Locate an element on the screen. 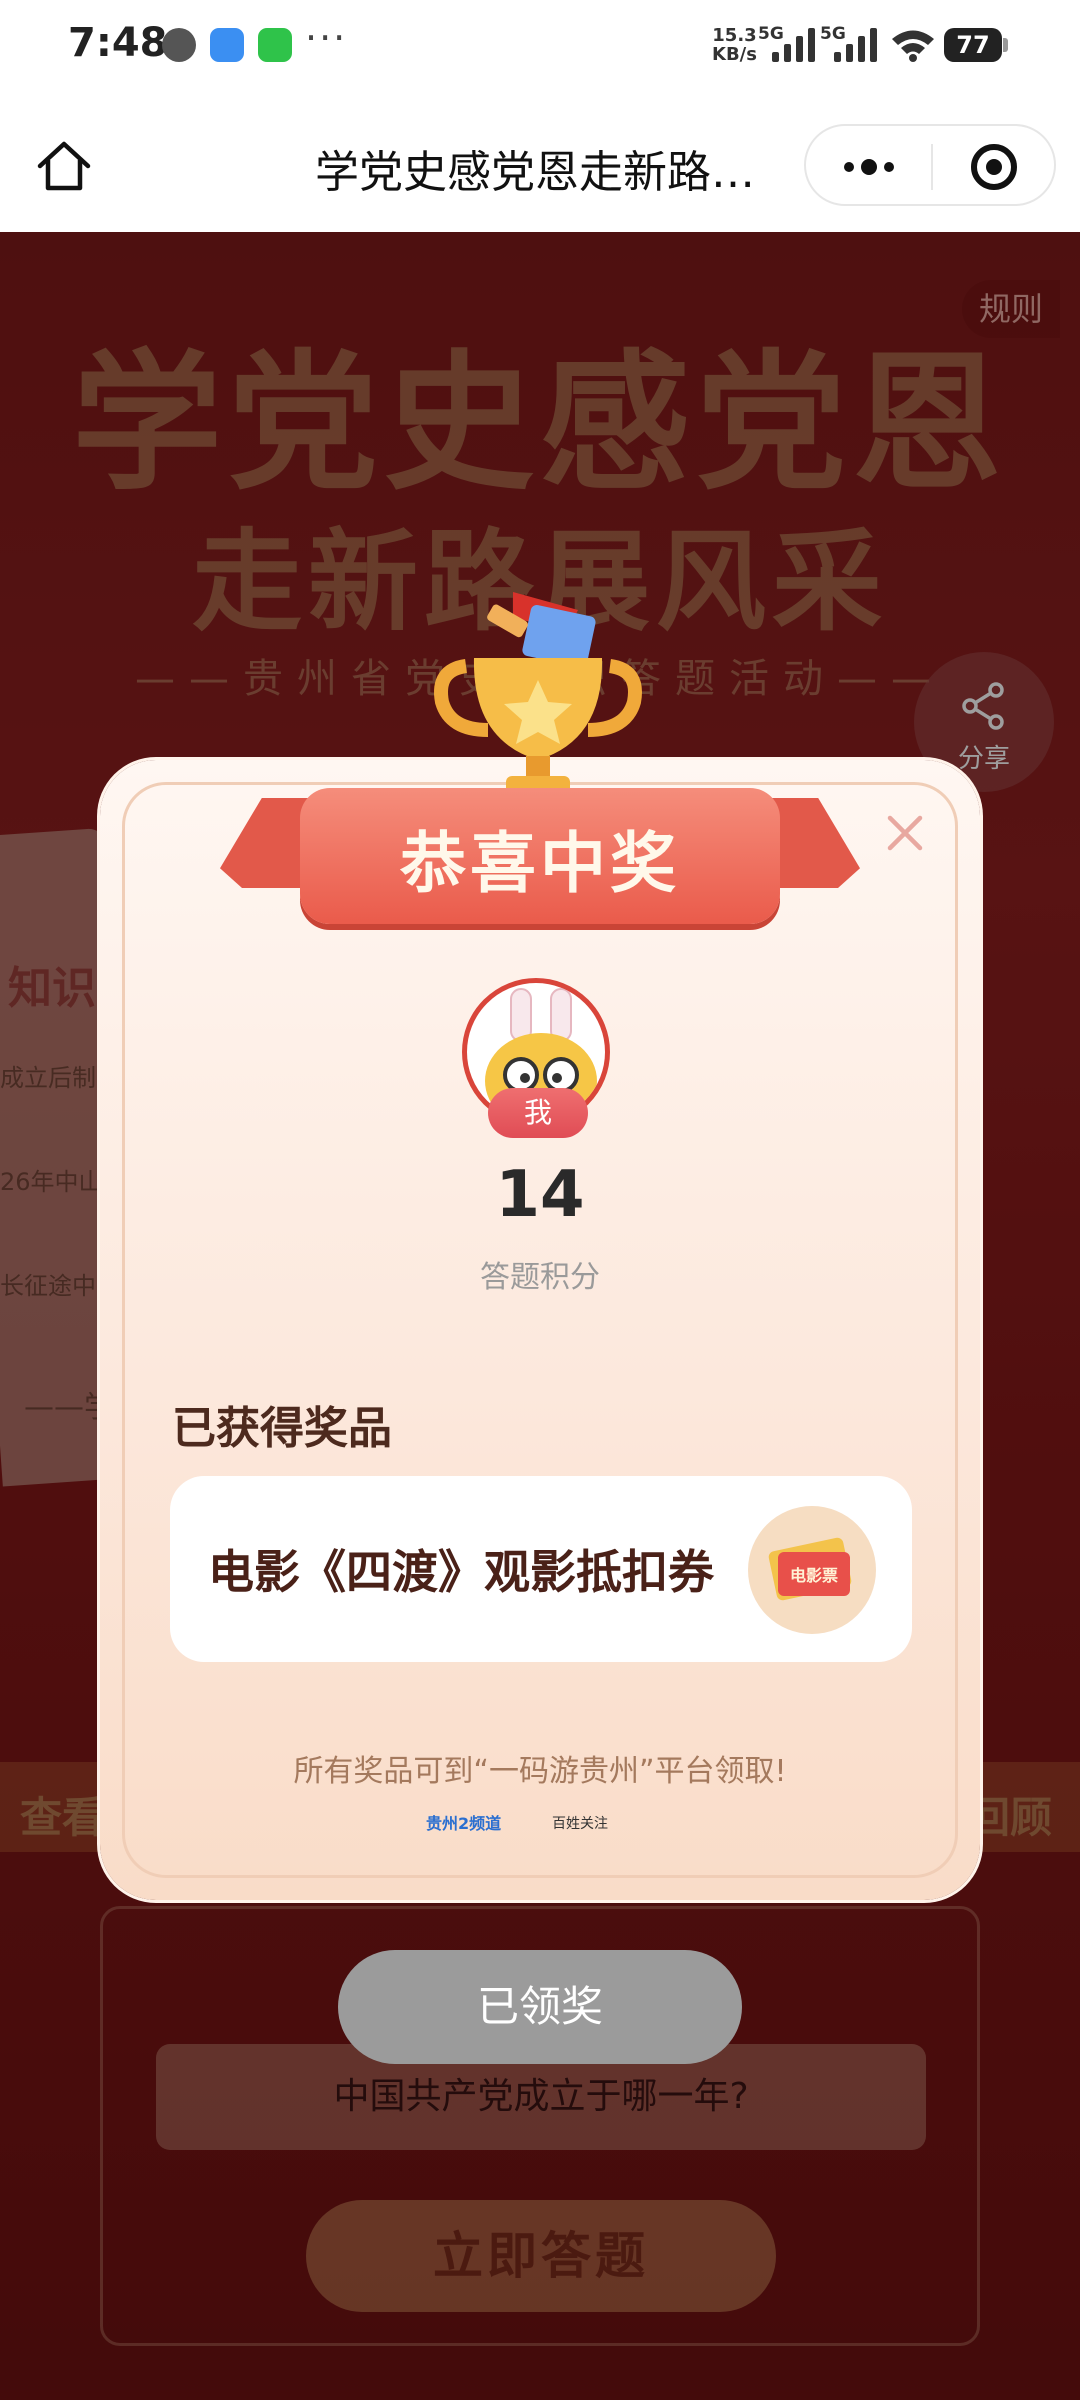 The height and width of the screenshot is (2400, 1080). score-label: 答题积分 is located at coordinates (540, 1277).